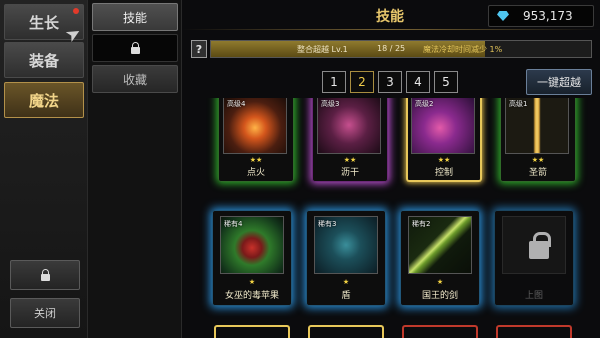 This screenshot has height=338, width=600. I want to click on rarity-label: 稀有4, so click(233, 224).